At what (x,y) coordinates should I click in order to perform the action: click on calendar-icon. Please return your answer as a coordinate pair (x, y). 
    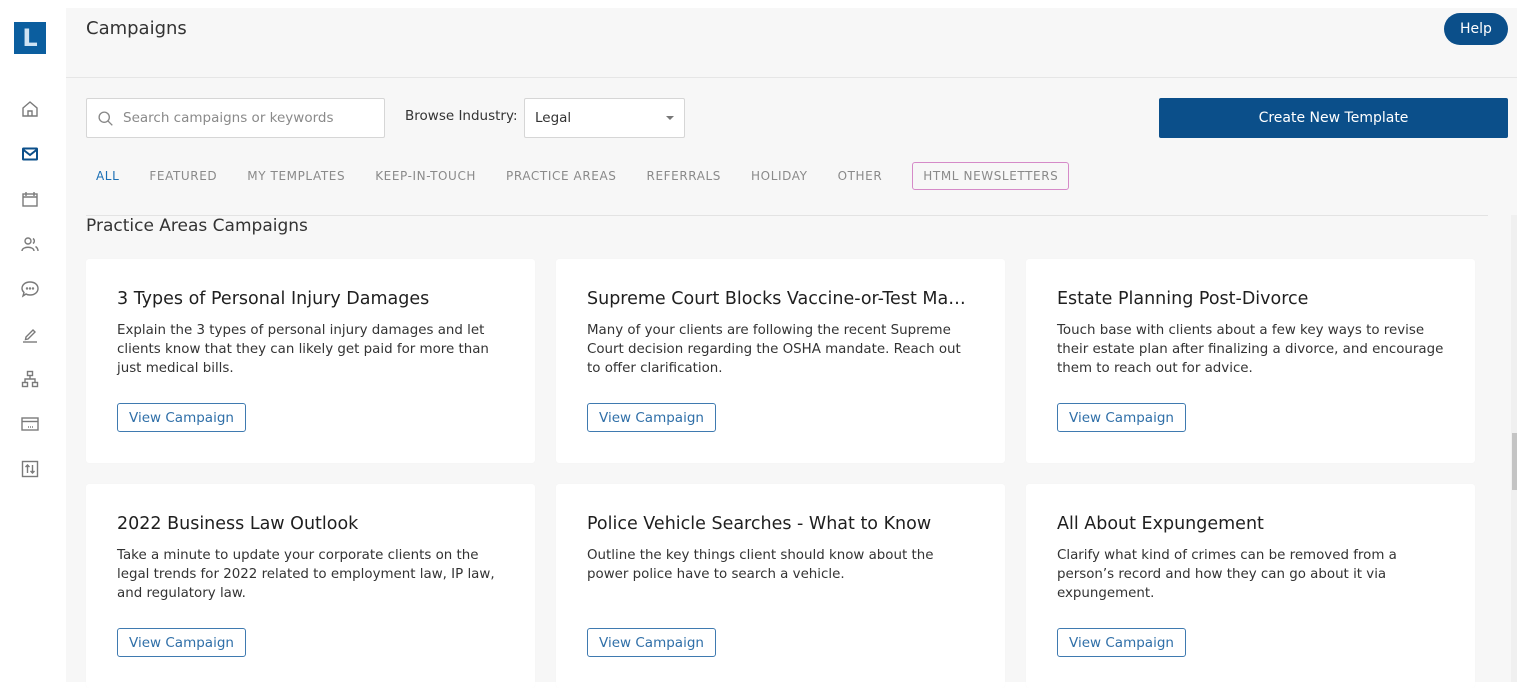
    Looking at the image, I should click on (30, 199).